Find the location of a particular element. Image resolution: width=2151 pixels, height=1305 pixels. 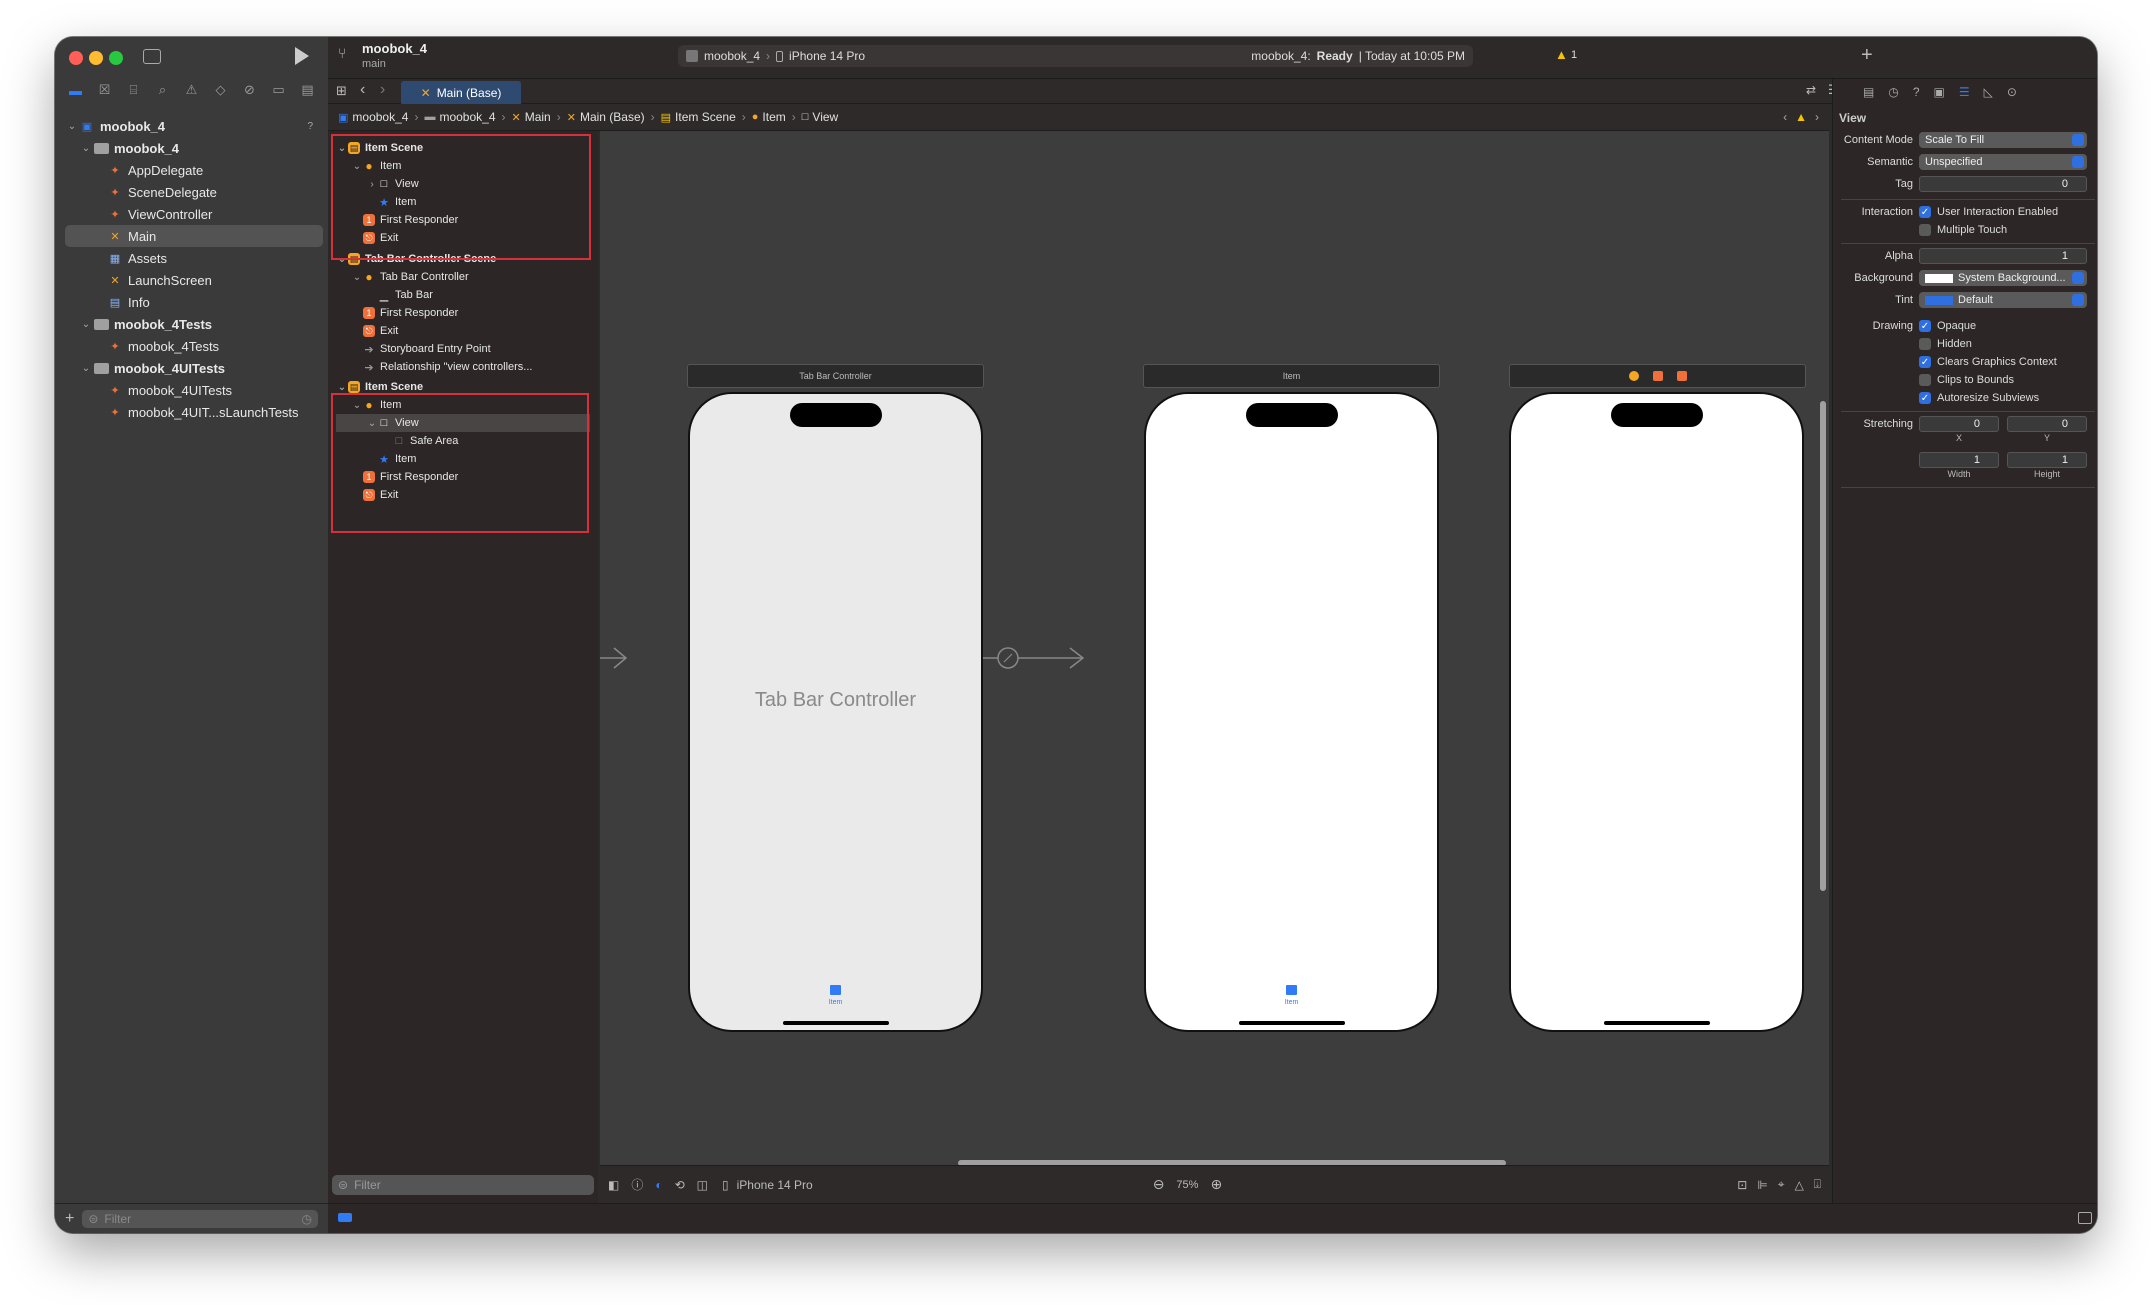

project-tree-item: ✦ moobok_4UIT...sLaunchTests is located at coordinates (194, 412).